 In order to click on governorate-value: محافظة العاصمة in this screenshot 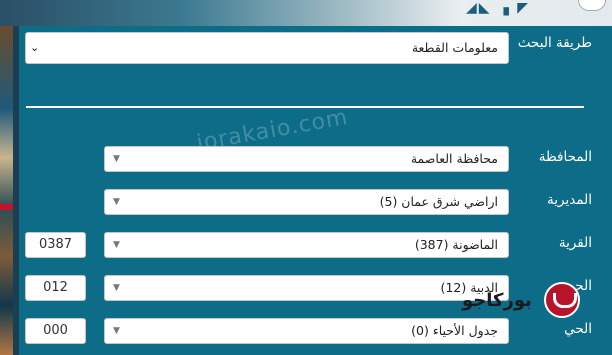, I will do `click(454, 158)`.